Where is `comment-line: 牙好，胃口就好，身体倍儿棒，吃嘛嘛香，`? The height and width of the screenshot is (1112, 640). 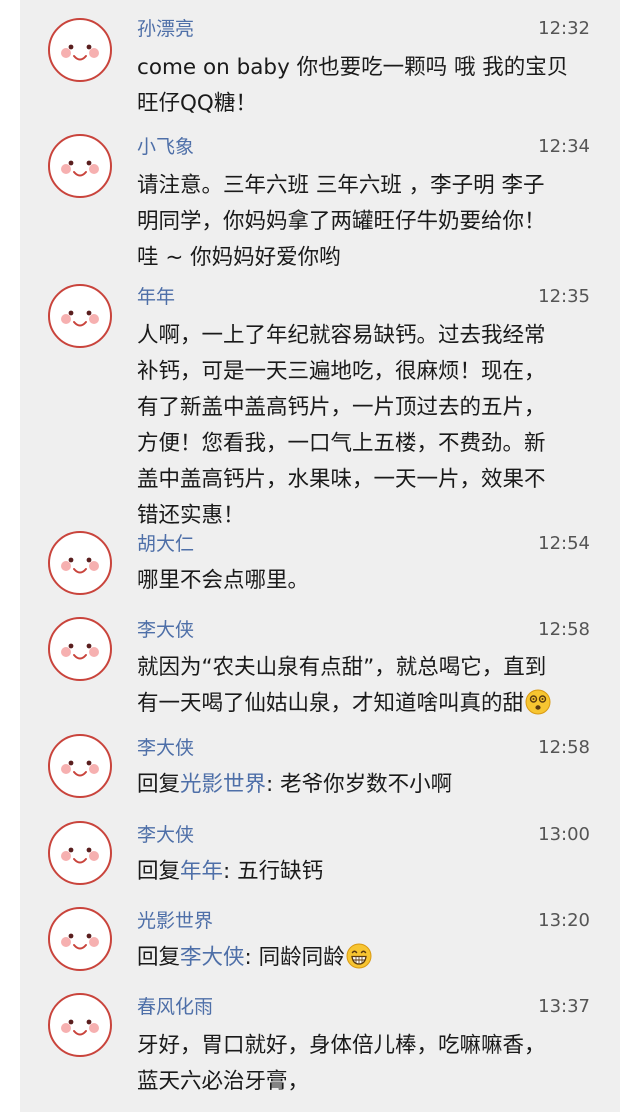
comment-line: 牙好，胃口就好，身体倍儿棒，吃嘛嘛香， is located at coordinates (341, 1045).